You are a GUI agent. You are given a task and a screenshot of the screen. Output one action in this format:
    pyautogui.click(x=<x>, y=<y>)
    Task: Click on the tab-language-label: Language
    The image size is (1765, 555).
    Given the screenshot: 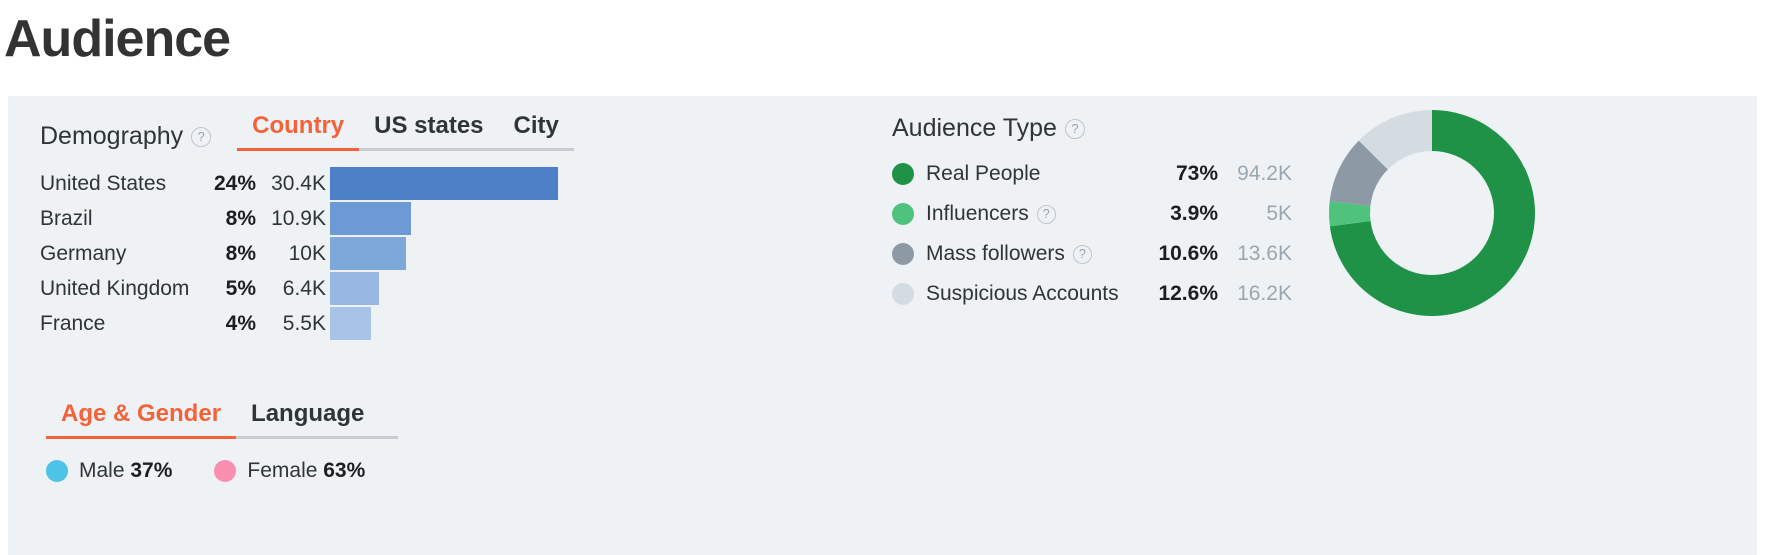 What is the action you would take?
    pyautogui.click(x=308, y=413)
    